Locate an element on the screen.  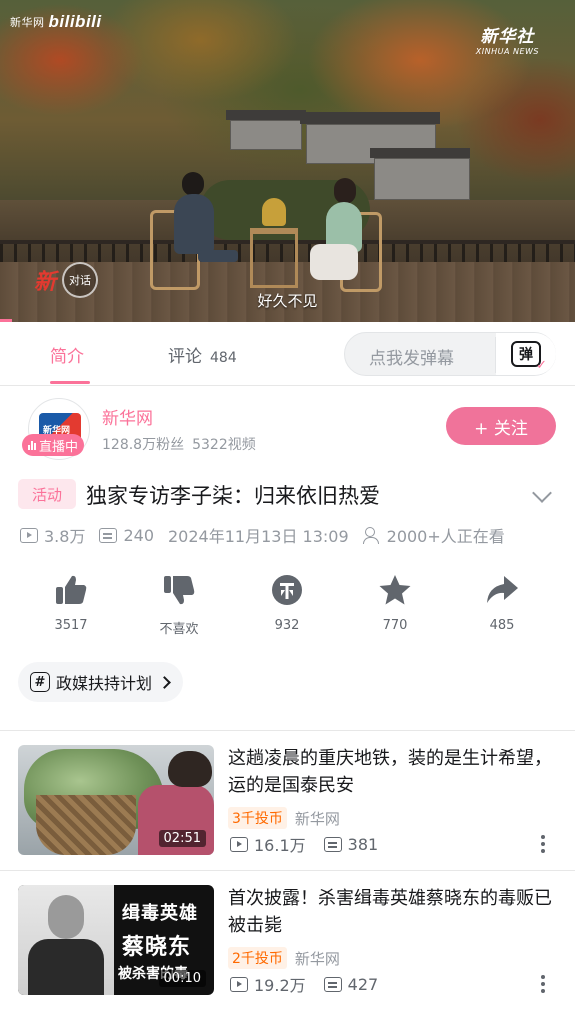
watermark-left: 新华网 bilibili is located at coordinates (56, 22).